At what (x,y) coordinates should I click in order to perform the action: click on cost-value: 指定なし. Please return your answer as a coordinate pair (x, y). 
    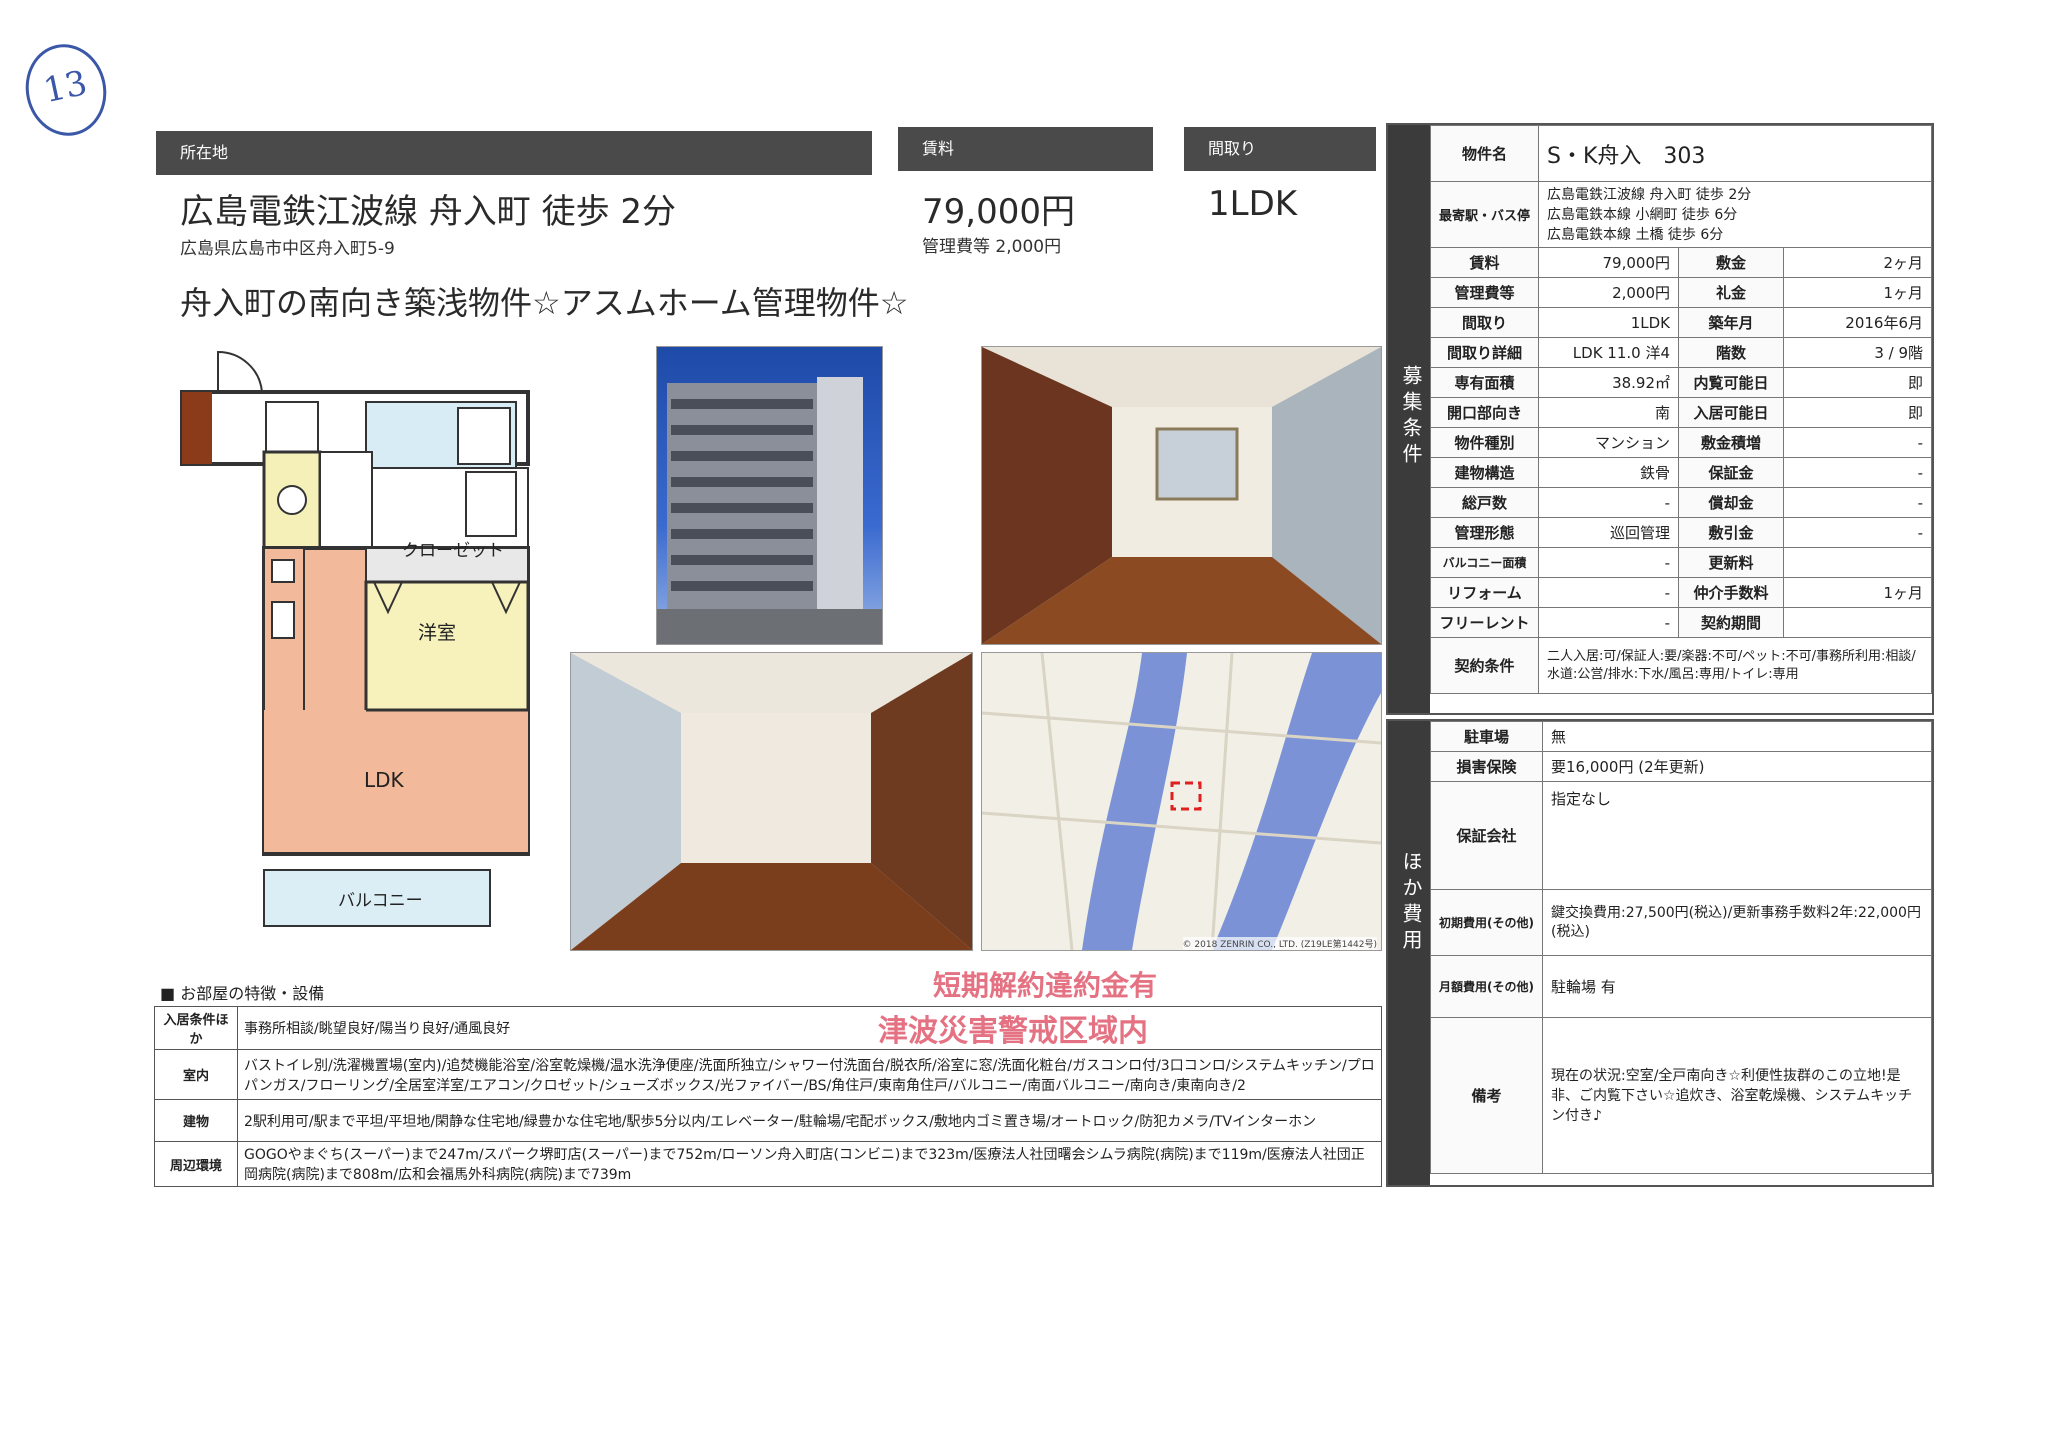
    Looking at the image, I should click on (1737, 835).